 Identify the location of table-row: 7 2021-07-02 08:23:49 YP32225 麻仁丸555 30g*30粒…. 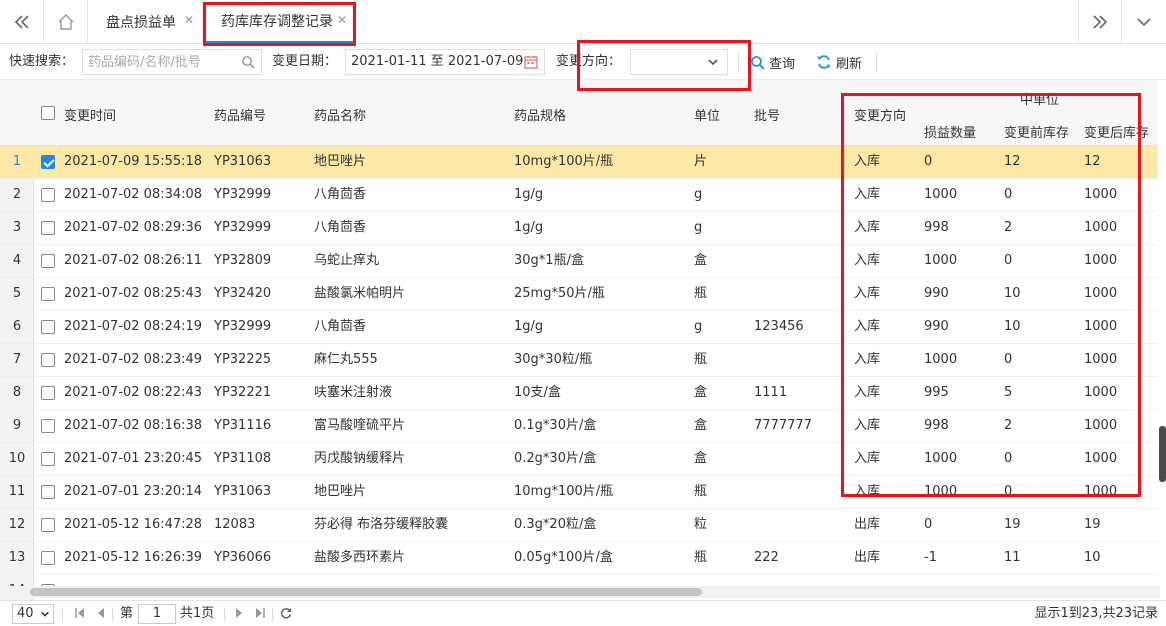
(580, 360).